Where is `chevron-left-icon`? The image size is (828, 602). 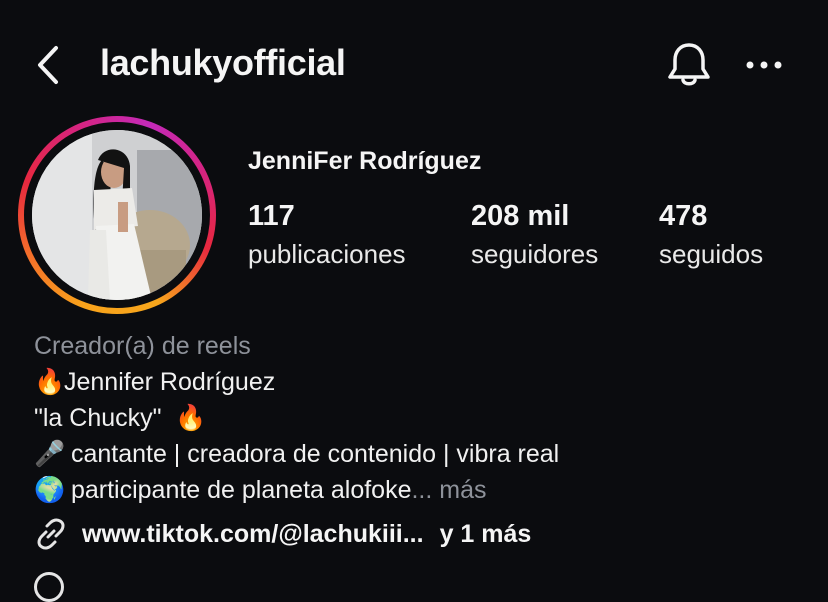 chevron-left-icon is located at coordinates (50, 65).